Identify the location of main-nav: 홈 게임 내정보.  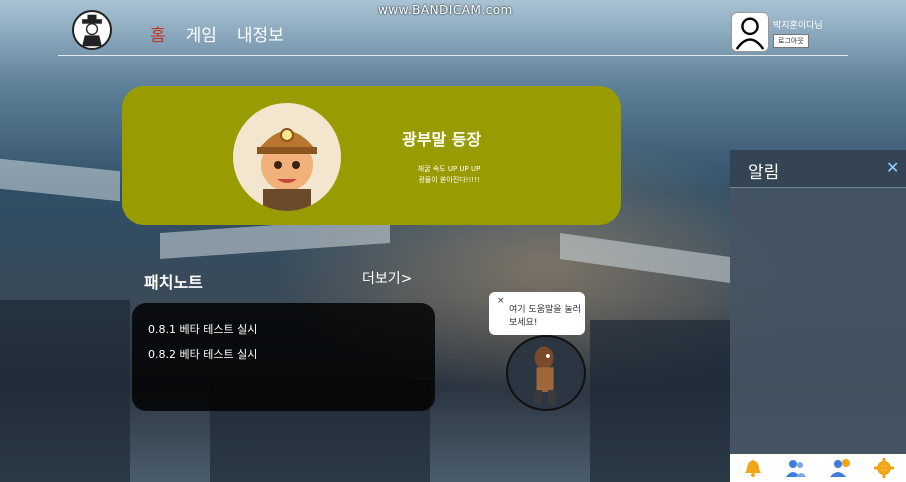
(217, 33).